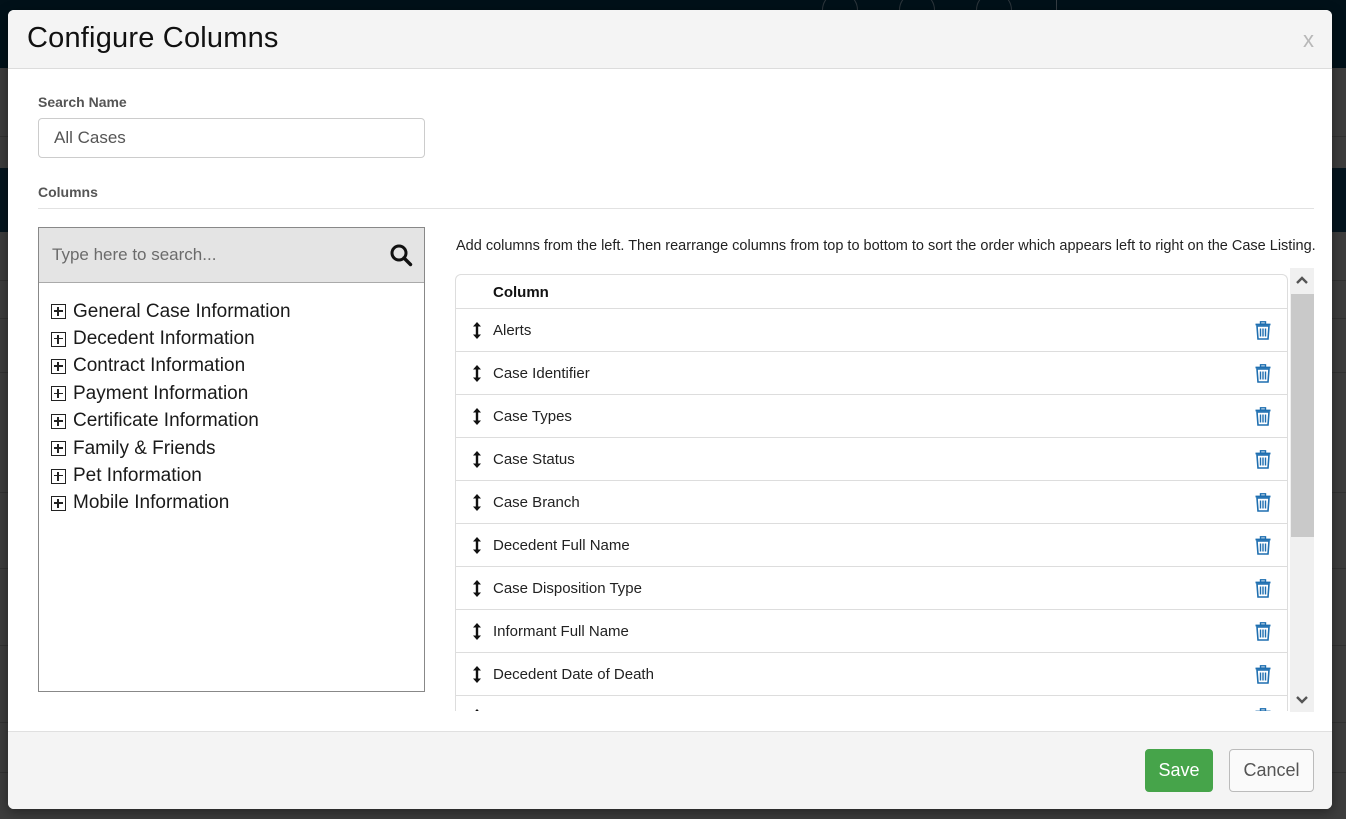  I want to click on column-row: Decedent Full Name, so click(871, 545).